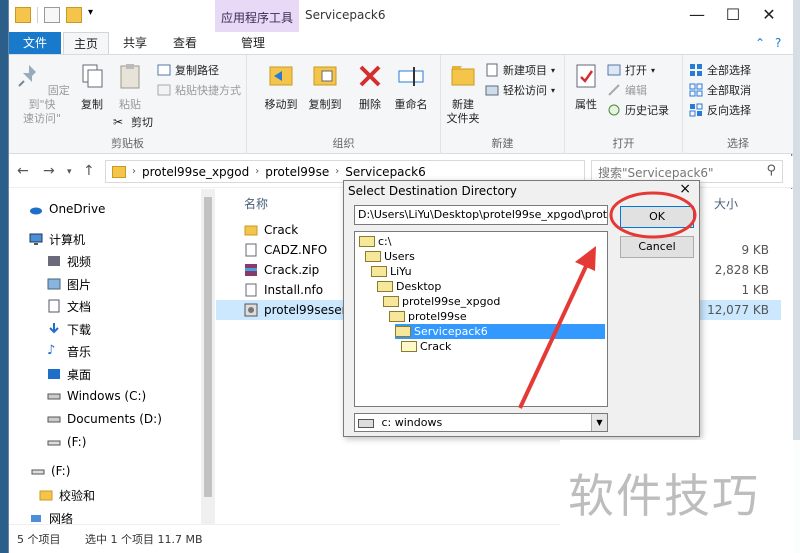 This screenshot has width=800, height=553. What do you see at coordinates (409, 286) in the screenshot?
I see `tree-item: Desktop` at bounding box center [409, 286].